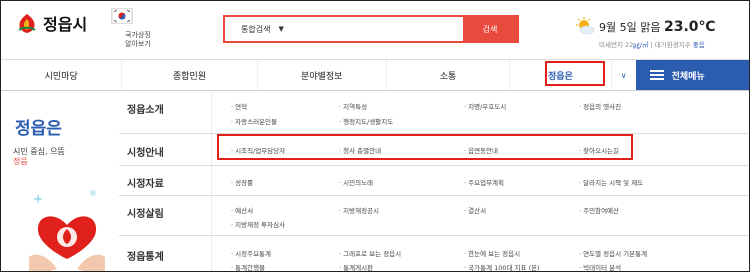 Image resolution: width=750 pixels, height=272 pixels. What do you see at coordinates (481, 150) in the screenshot?
I see `submenu-link: 읍면동안내` at bounding box center [481, 150].